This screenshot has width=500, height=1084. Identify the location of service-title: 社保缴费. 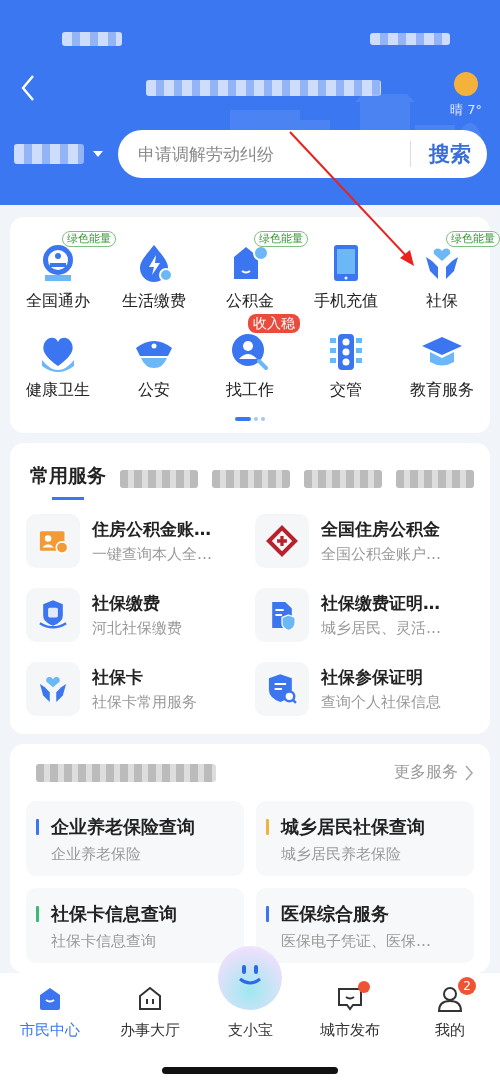
(137, 603).